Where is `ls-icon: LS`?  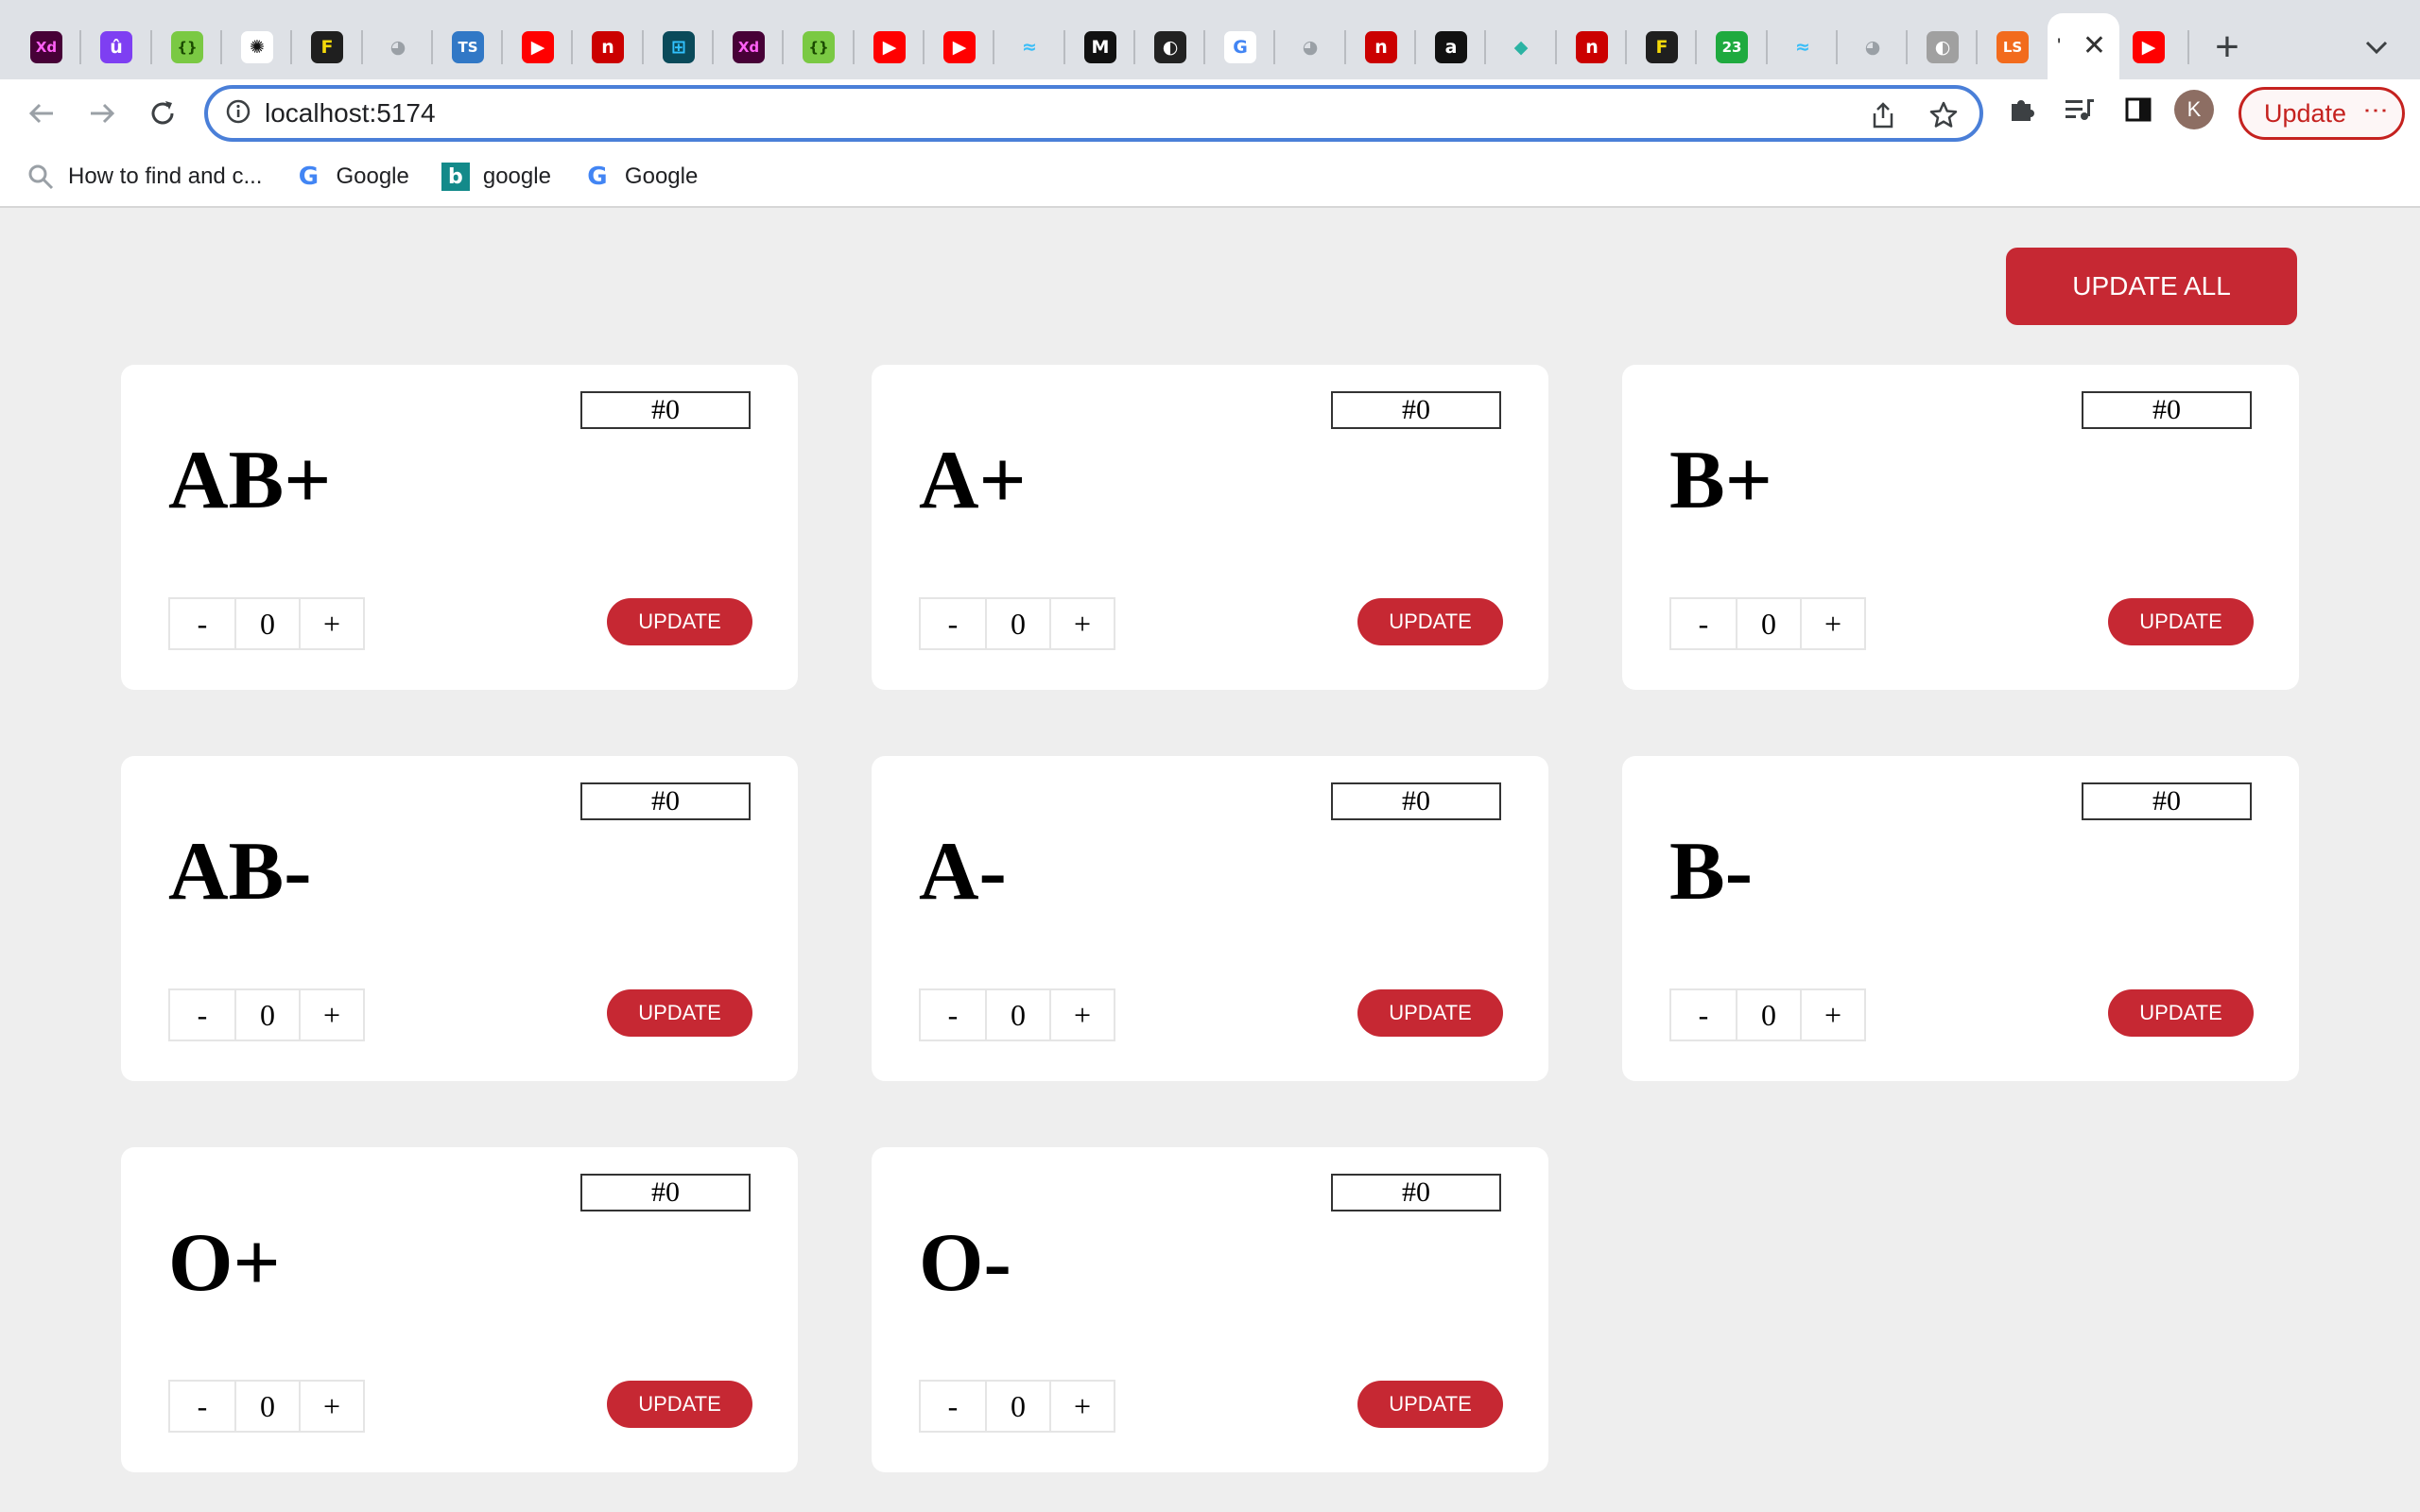
ls-icon: LS is located at coordinates (2012, 47).